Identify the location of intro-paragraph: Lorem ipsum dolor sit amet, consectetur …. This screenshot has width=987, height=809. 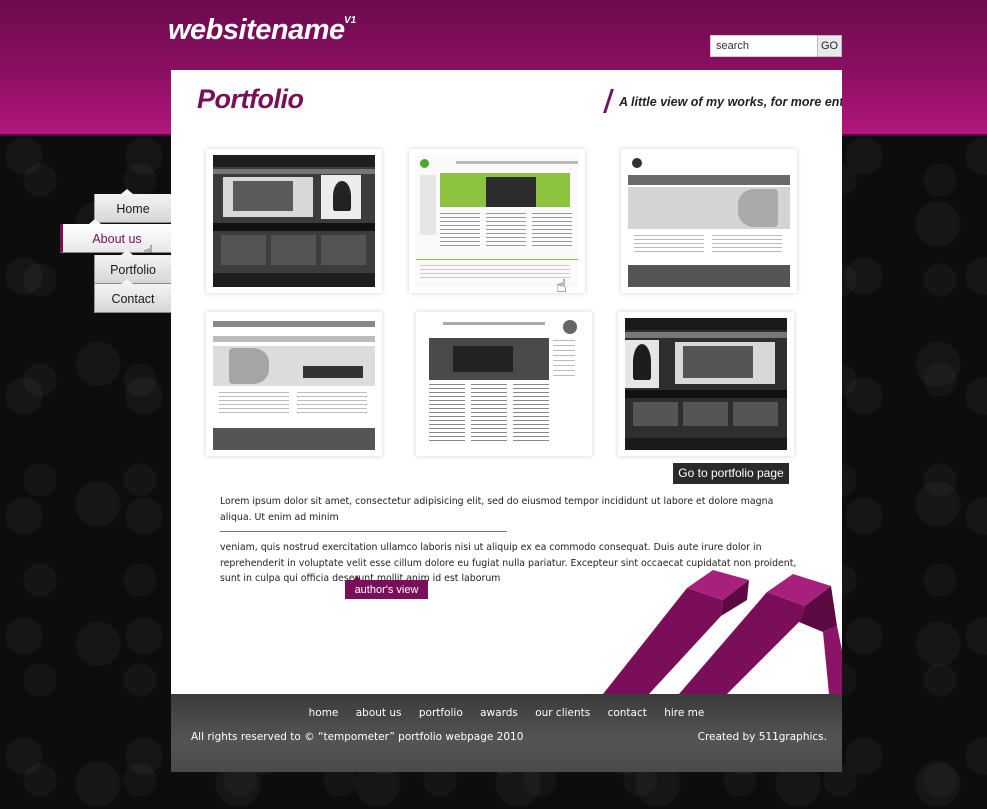
(497, 509).